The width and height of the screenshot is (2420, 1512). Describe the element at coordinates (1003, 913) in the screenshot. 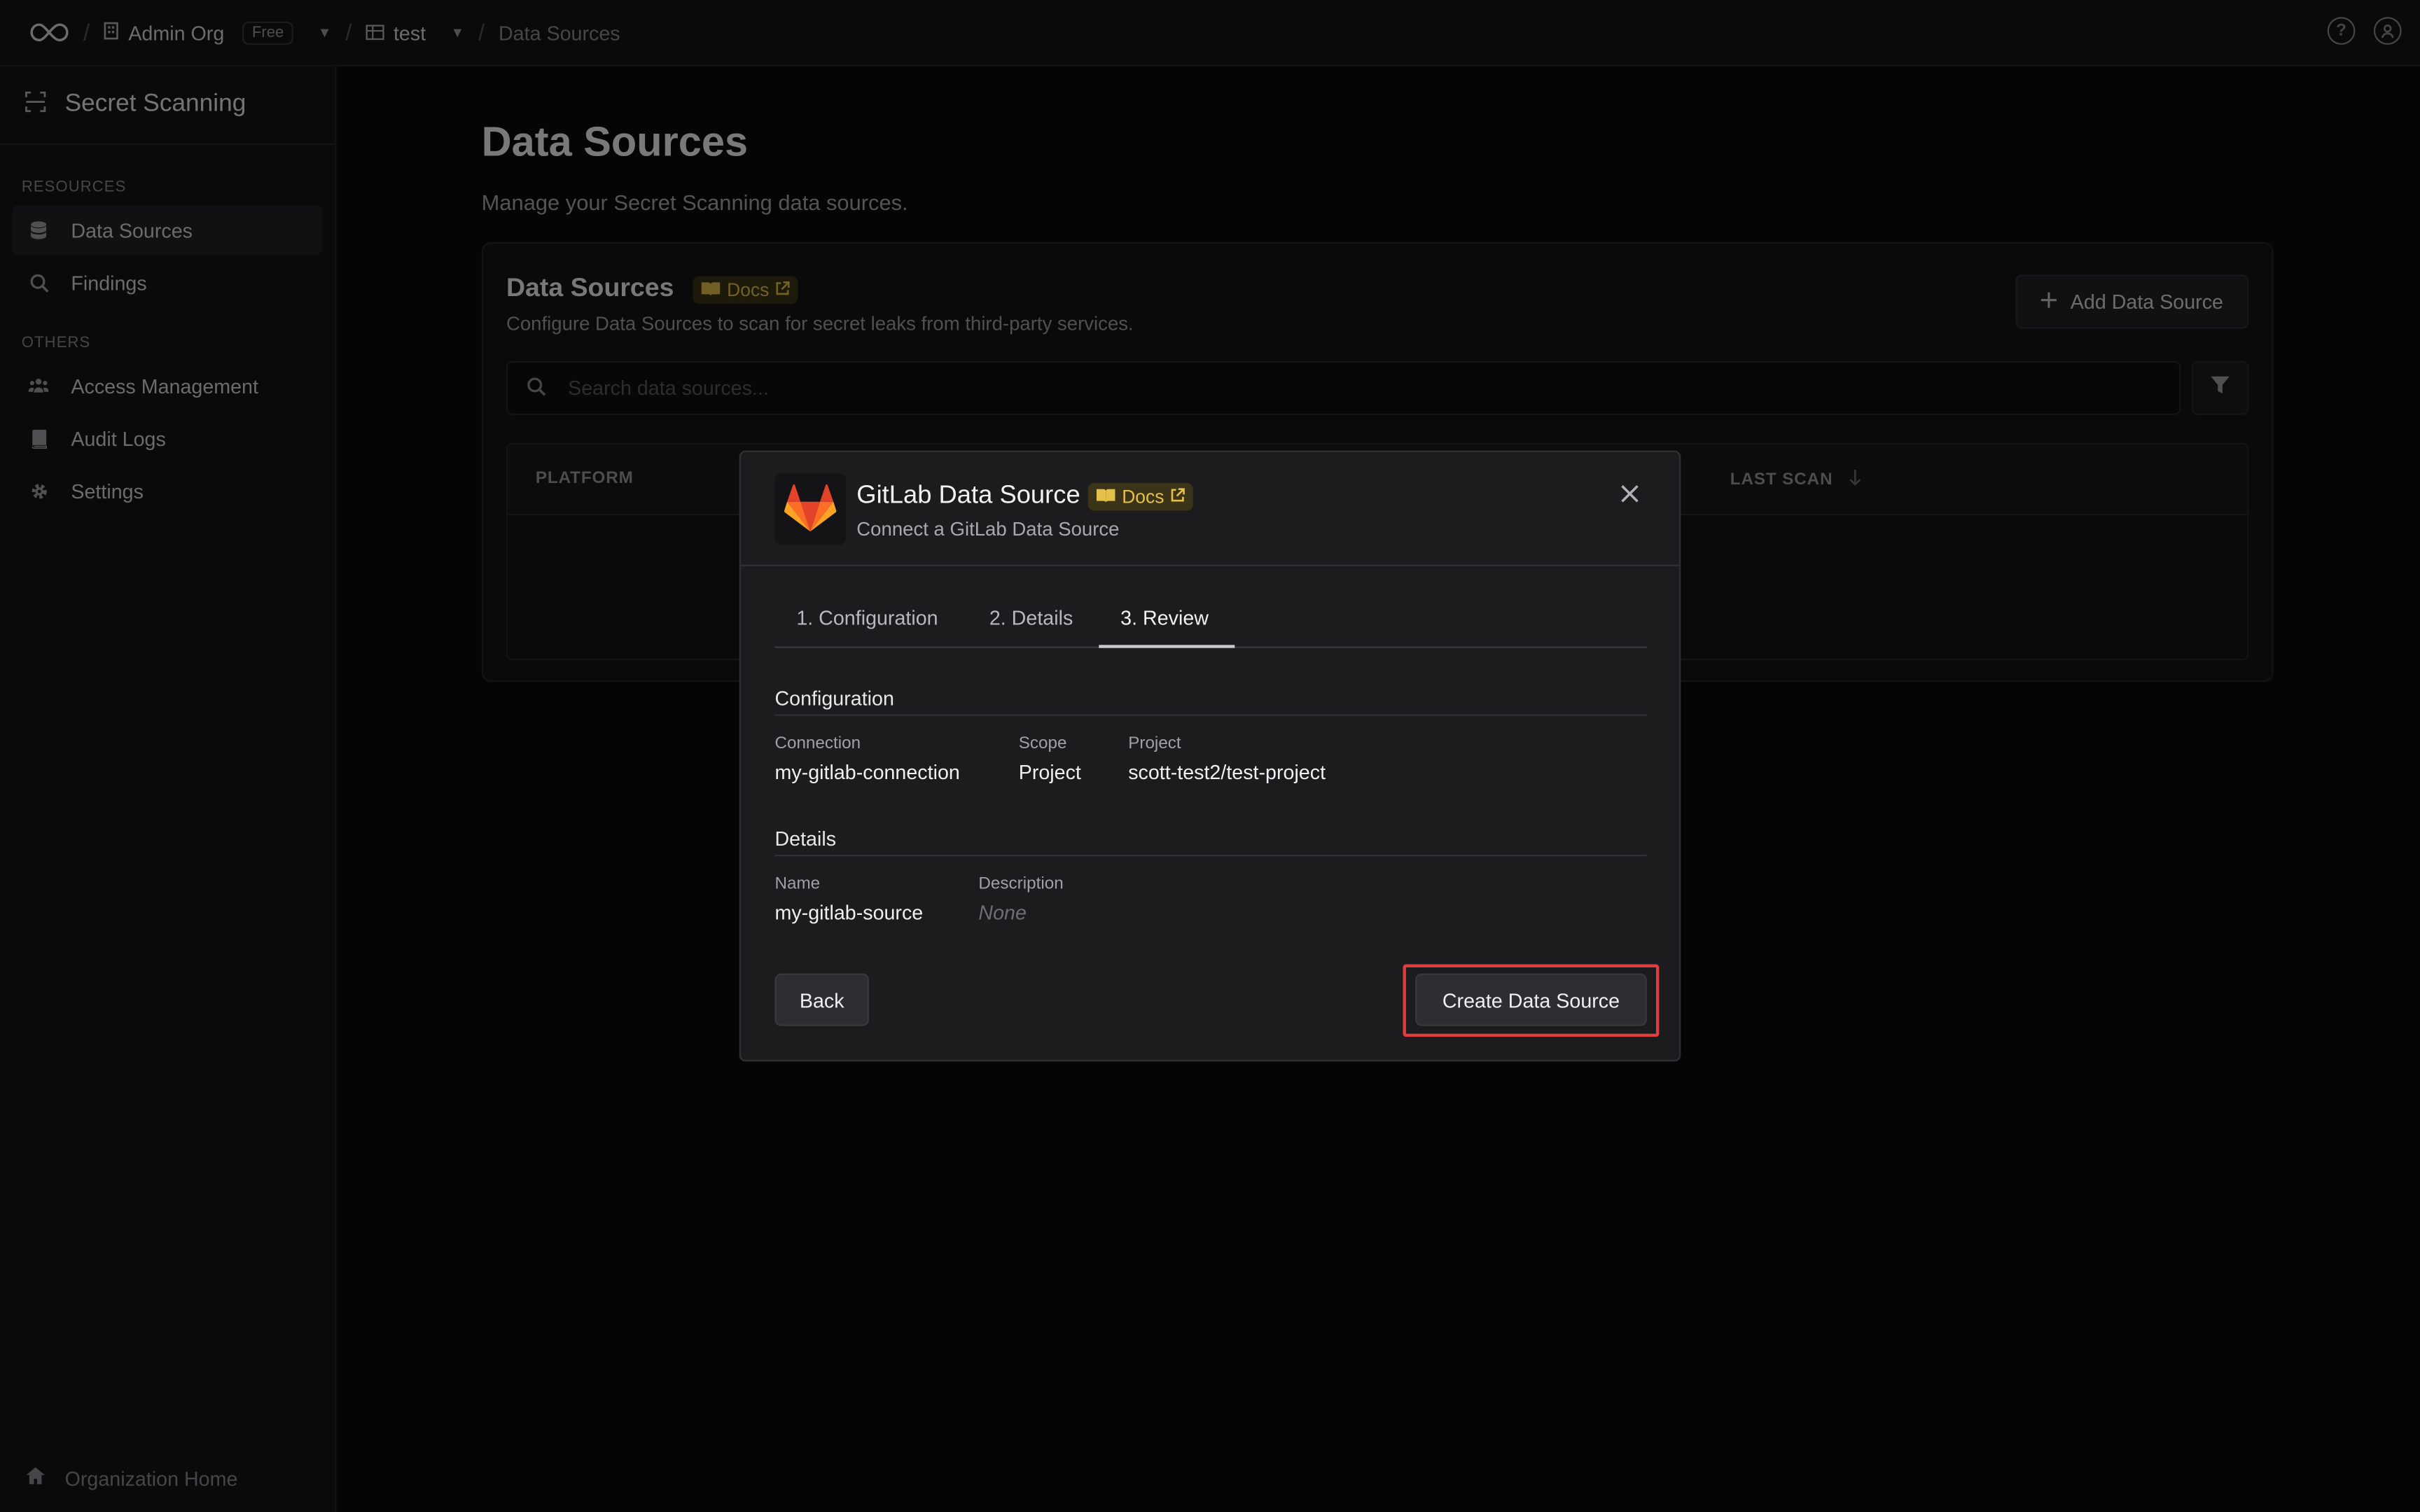

I see `description-value: None` at that location.